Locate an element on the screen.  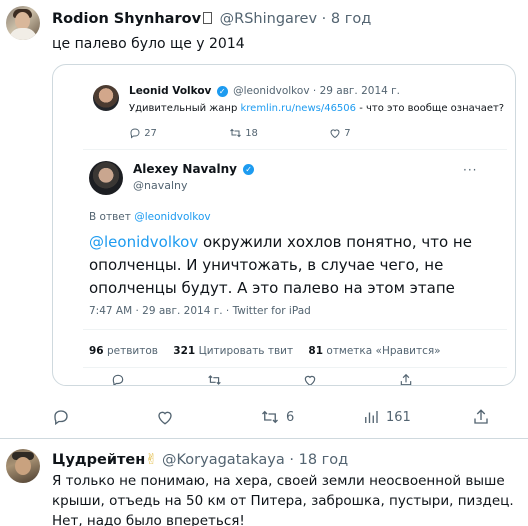
views-count: 161 is located at coordinates (398, 417).